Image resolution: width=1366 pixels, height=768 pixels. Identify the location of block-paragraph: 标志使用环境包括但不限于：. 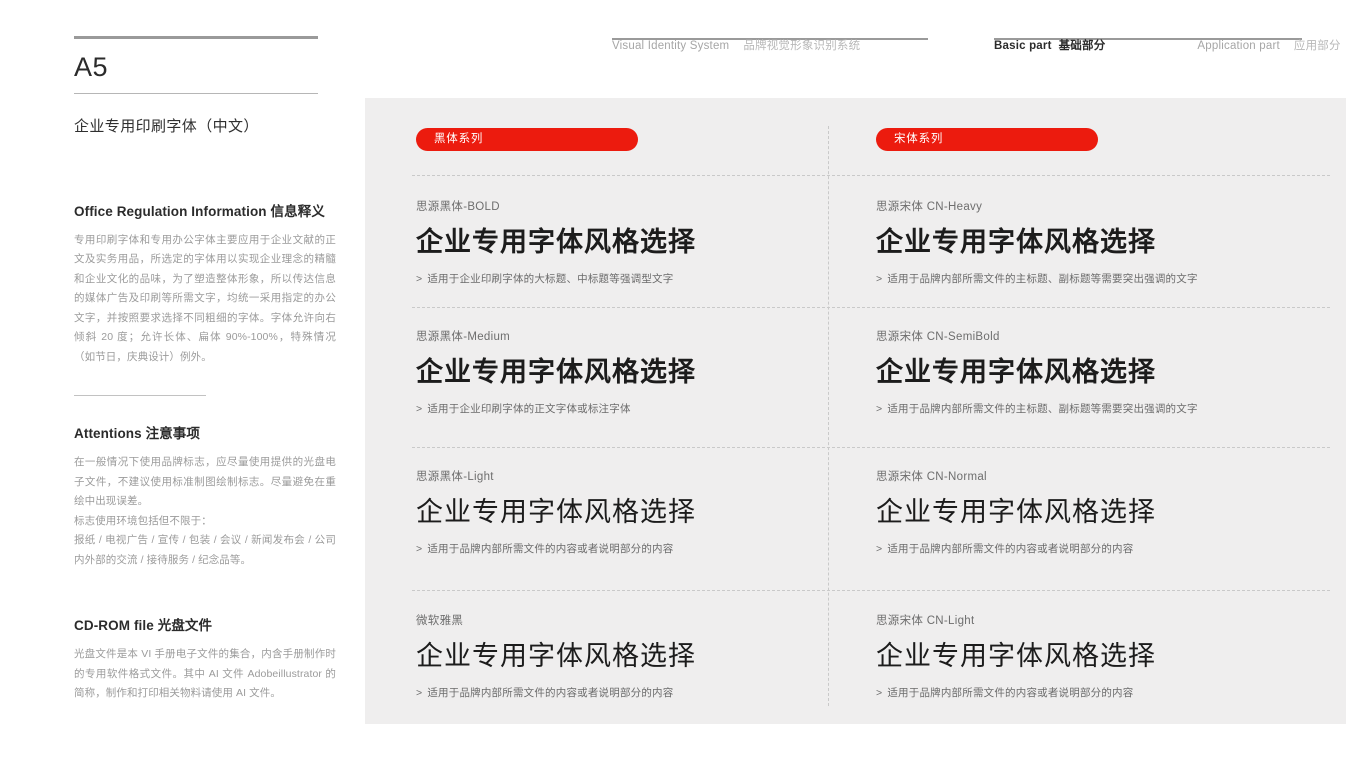
(143, 520).